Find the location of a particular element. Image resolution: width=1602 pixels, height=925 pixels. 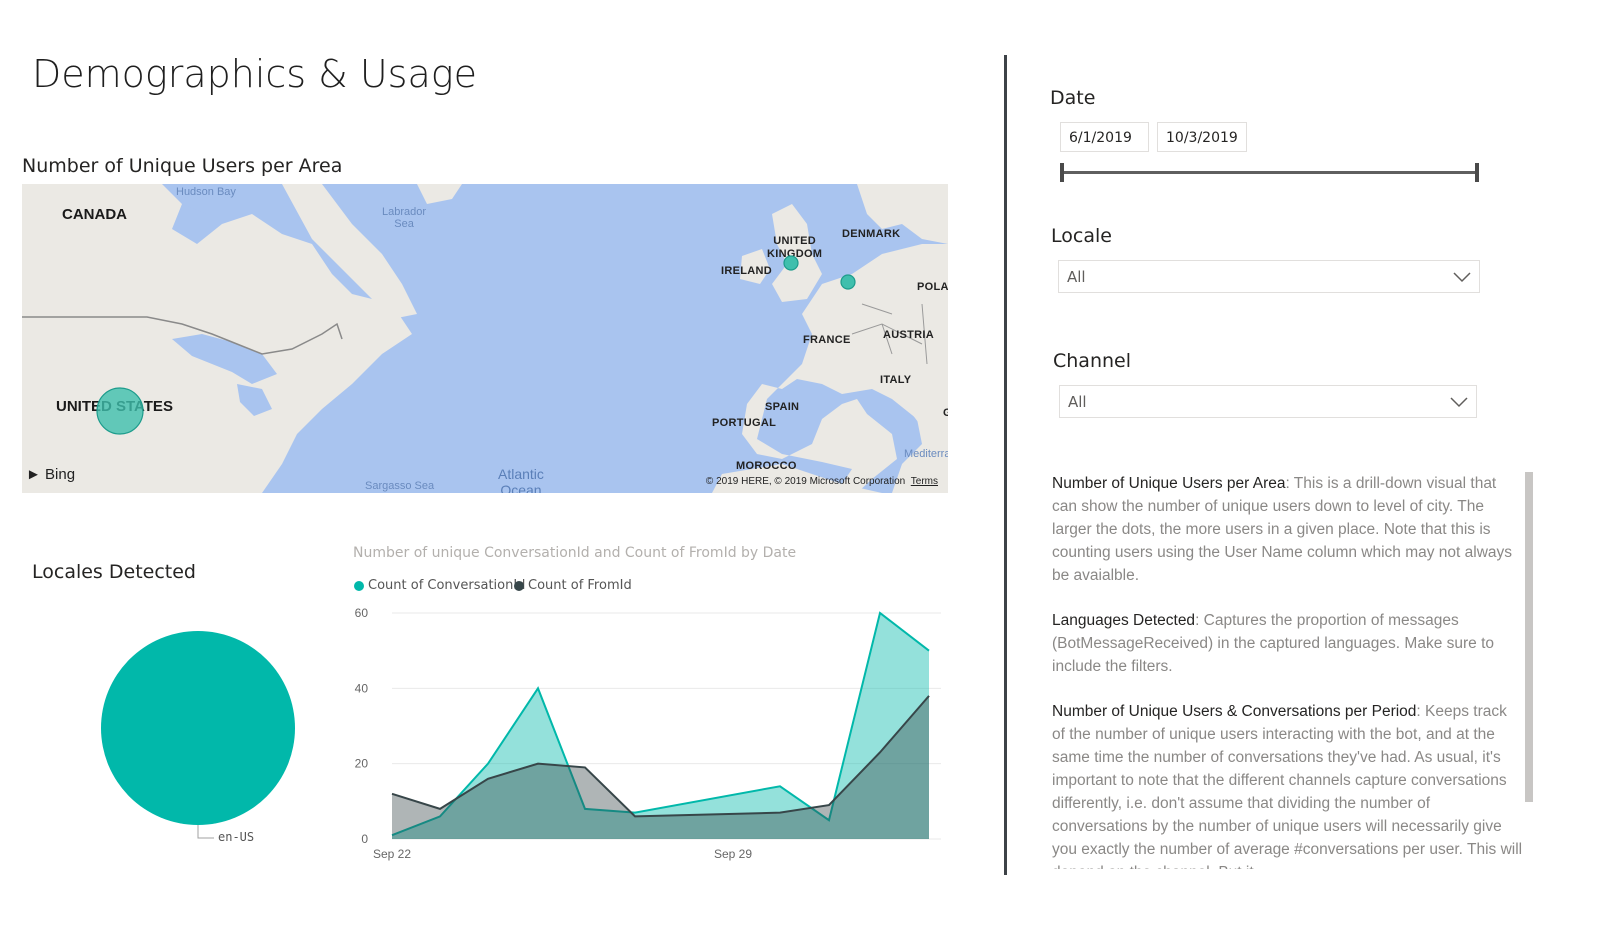

date-slider-track is located at coordinates (1270, 172).